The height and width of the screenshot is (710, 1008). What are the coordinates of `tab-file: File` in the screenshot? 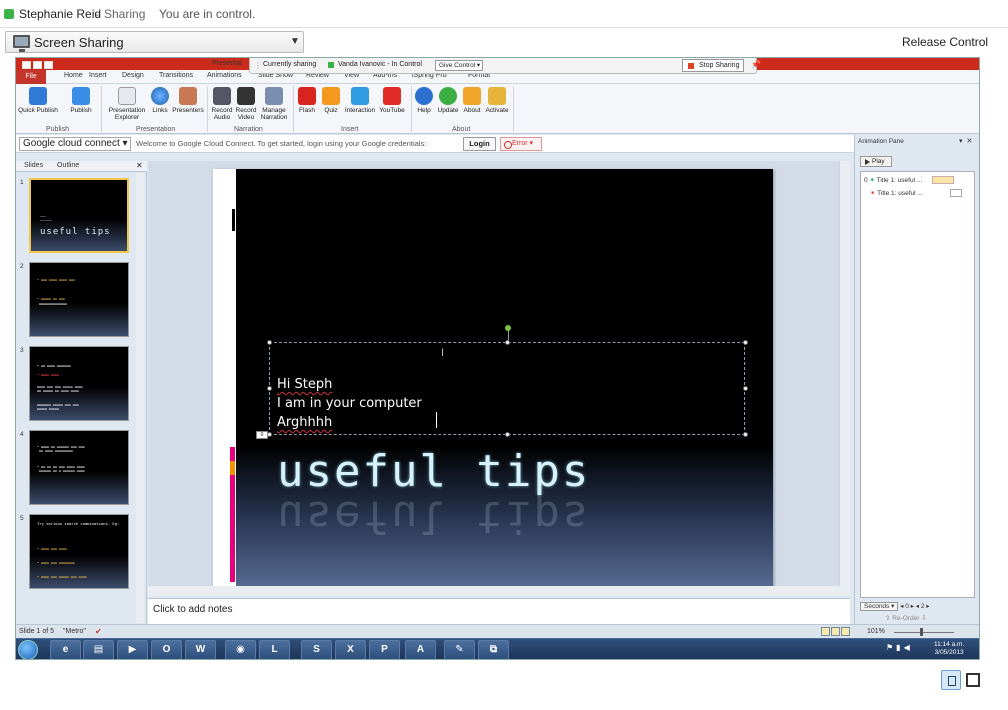 It's located at (31, 77).